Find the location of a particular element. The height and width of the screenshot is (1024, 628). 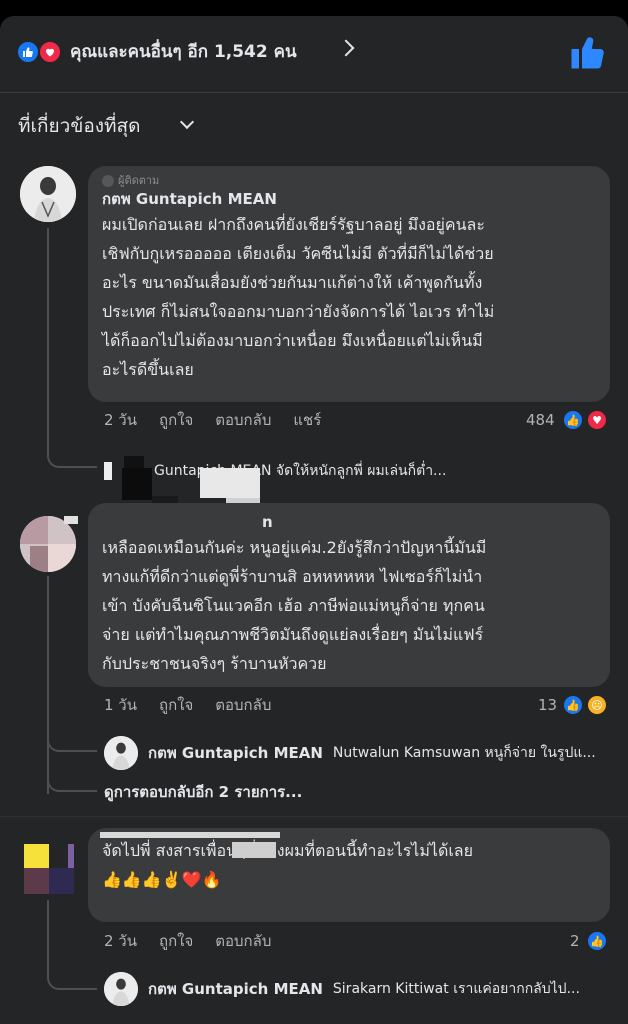

love-icon: ♥ is located at coordinates (597, 420).